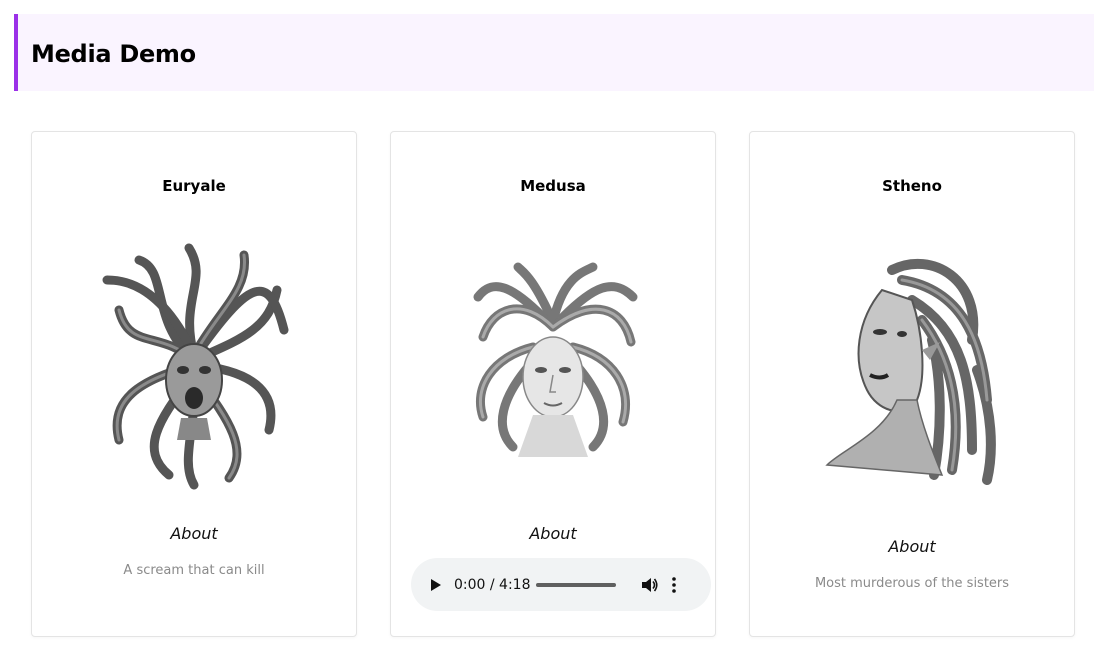 The height and width of the screenshot is (645, 1099). What do you see at coordinates (553, 186) in the screenshot?
I see `card-title: Medusa` at bounding box center [553, 186].